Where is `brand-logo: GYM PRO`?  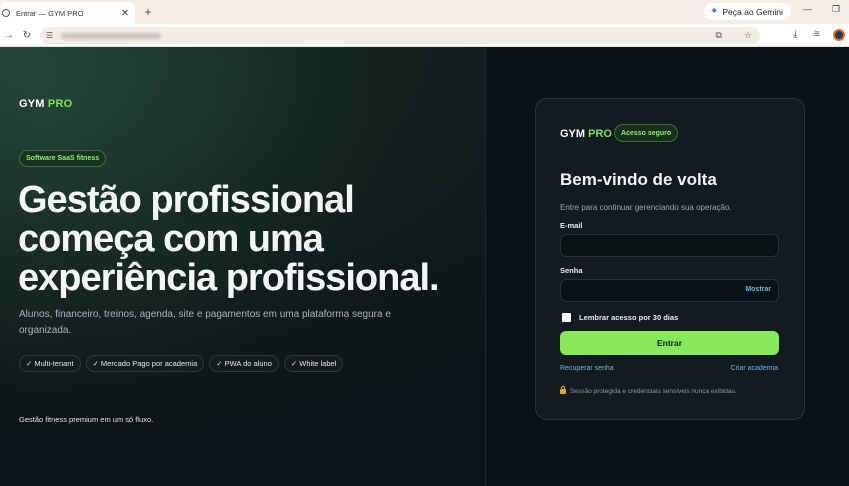
brand-logo: GYM PRO is located at coordinates (45, 104).